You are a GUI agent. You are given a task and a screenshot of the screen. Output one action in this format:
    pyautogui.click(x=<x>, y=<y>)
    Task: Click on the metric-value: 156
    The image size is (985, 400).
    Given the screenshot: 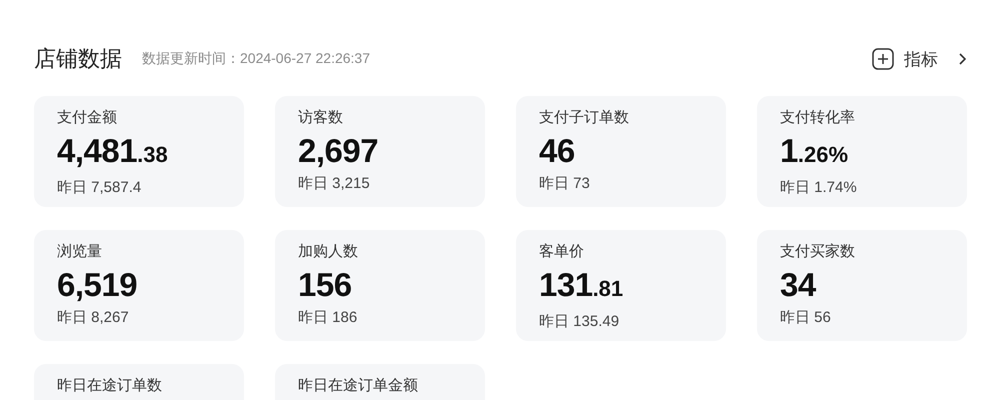 What is the action you would take?
    pyautogui.click(x=325, y=285)
    